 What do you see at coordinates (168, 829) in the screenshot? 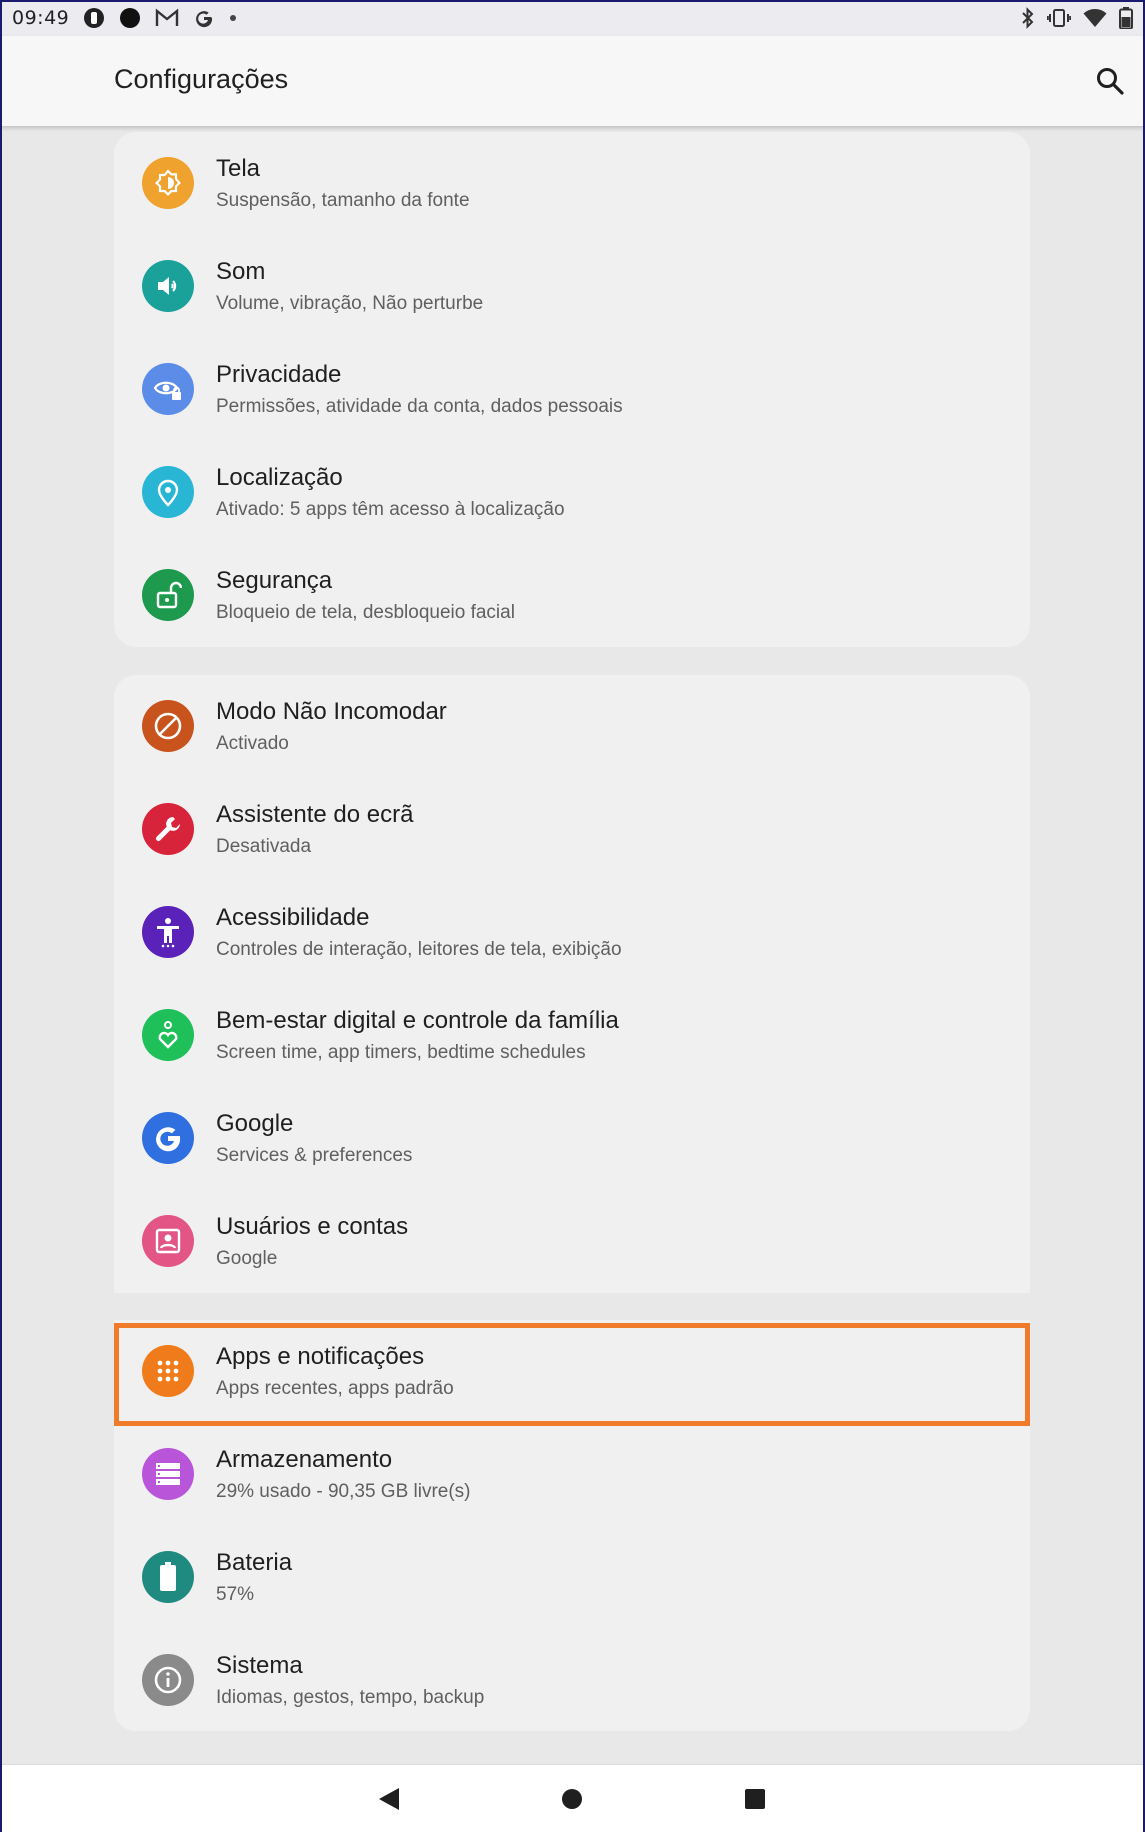
I see `wrench-icon` at bounding box center [168, 829].